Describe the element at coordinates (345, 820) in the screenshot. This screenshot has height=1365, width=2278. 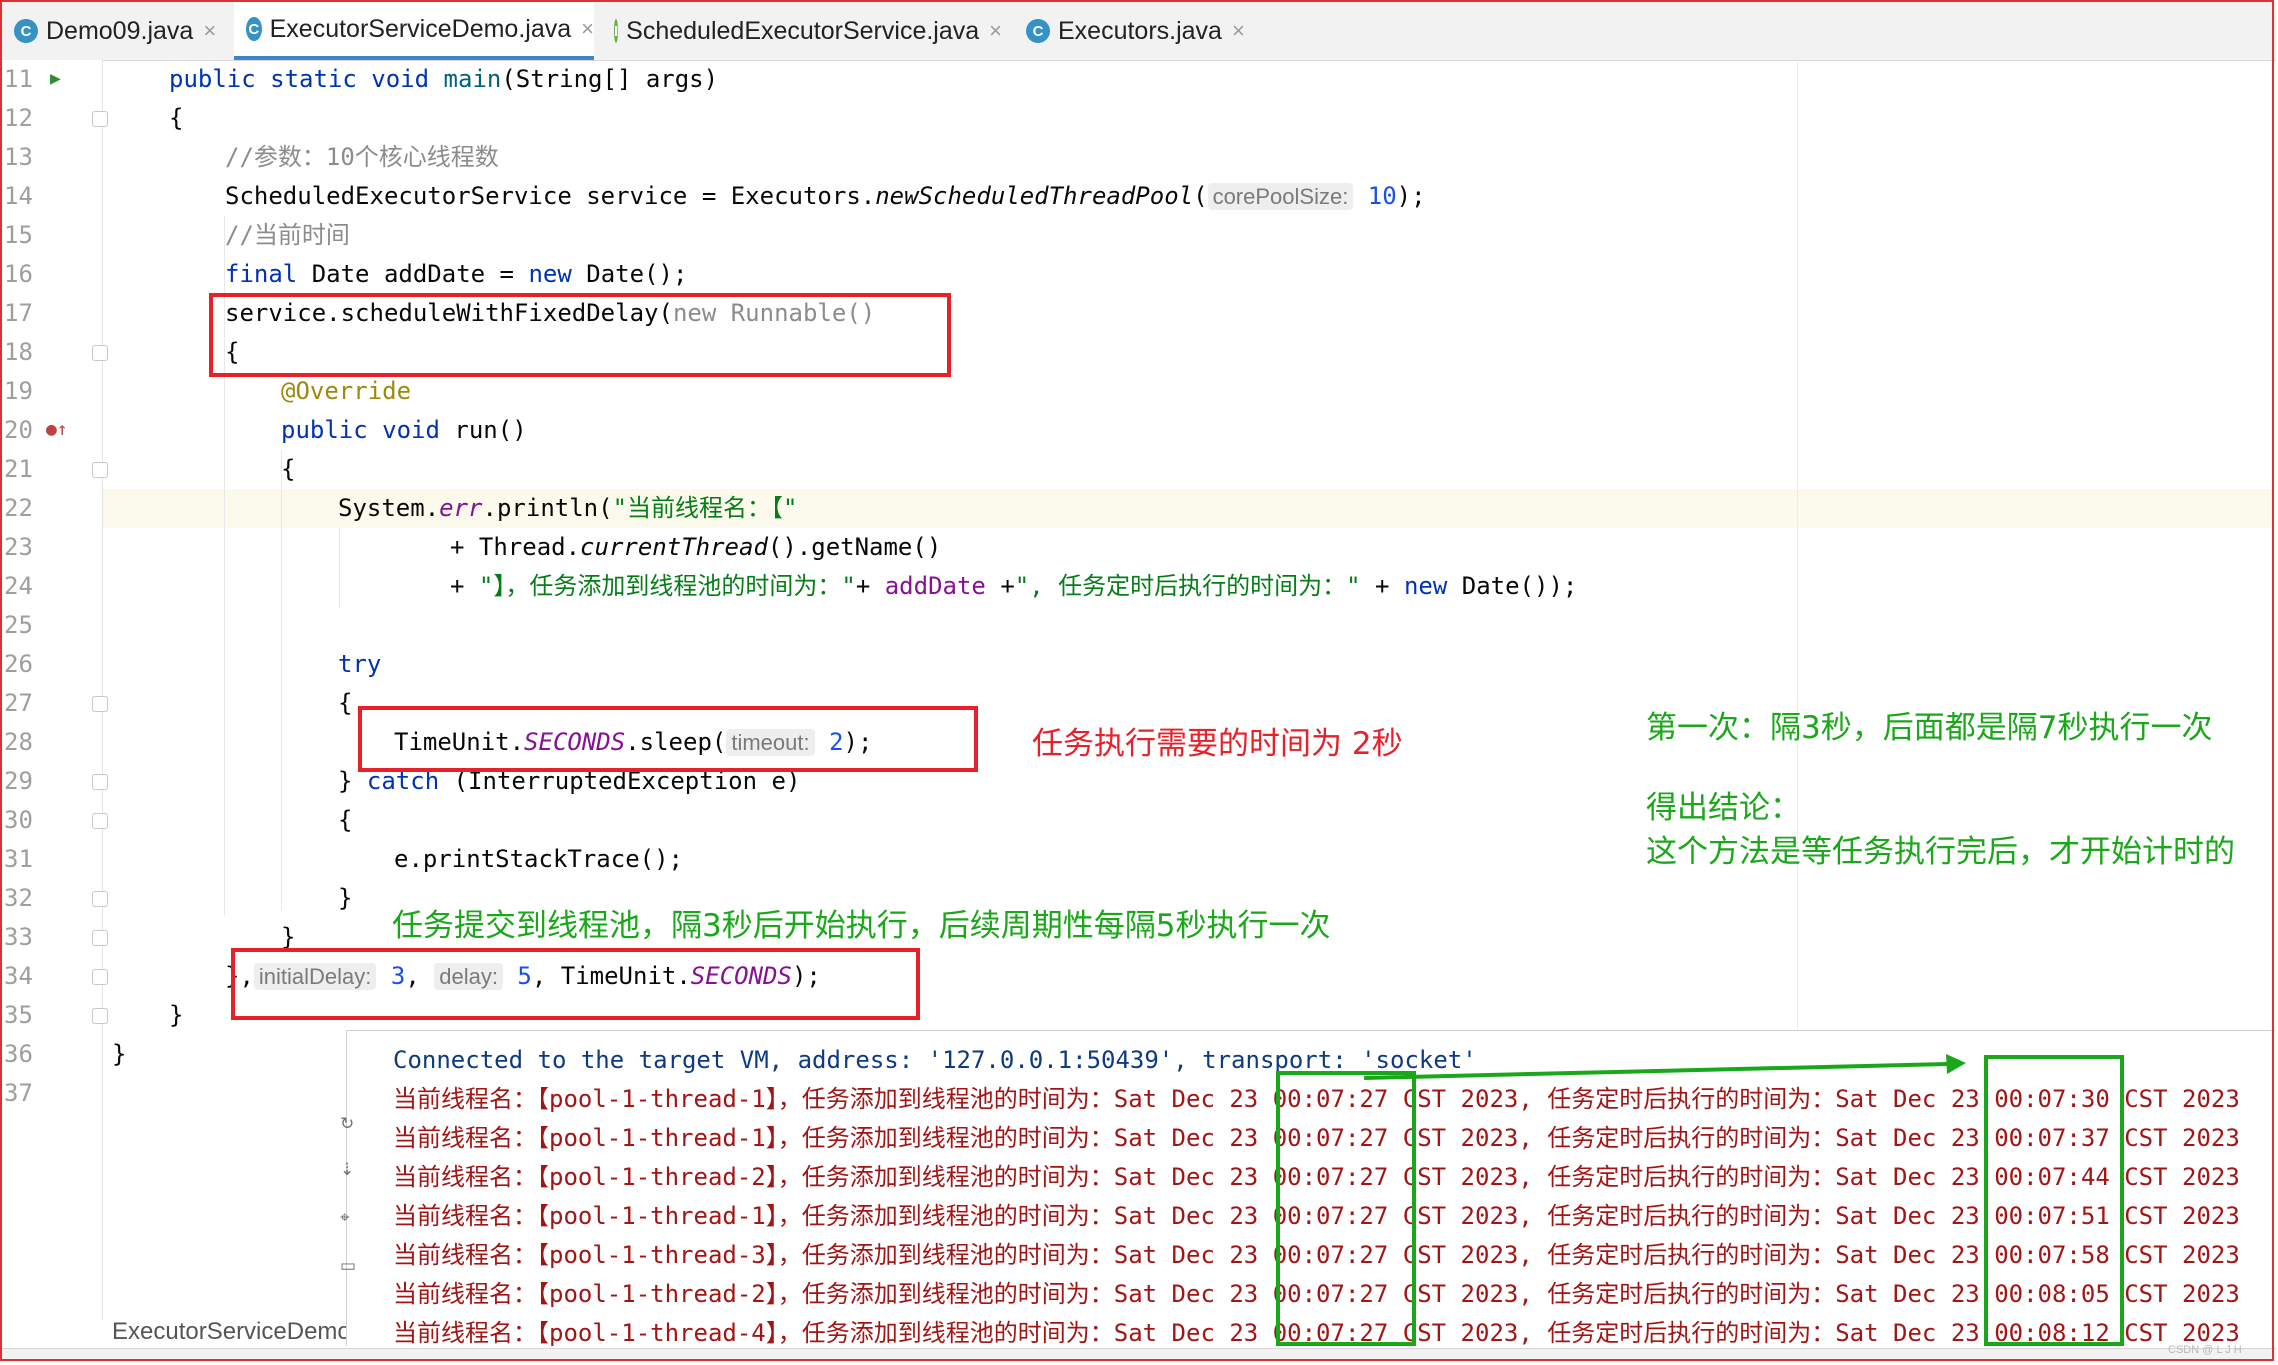
I see `code-line-30: {` at that location.